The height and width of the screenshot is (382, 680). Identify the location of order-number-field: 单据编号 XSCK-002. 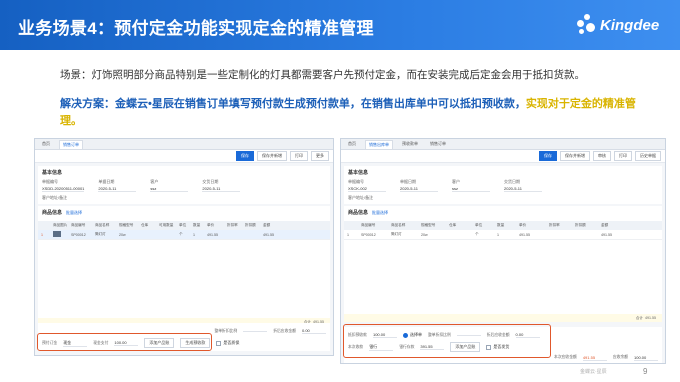
(367, 185).